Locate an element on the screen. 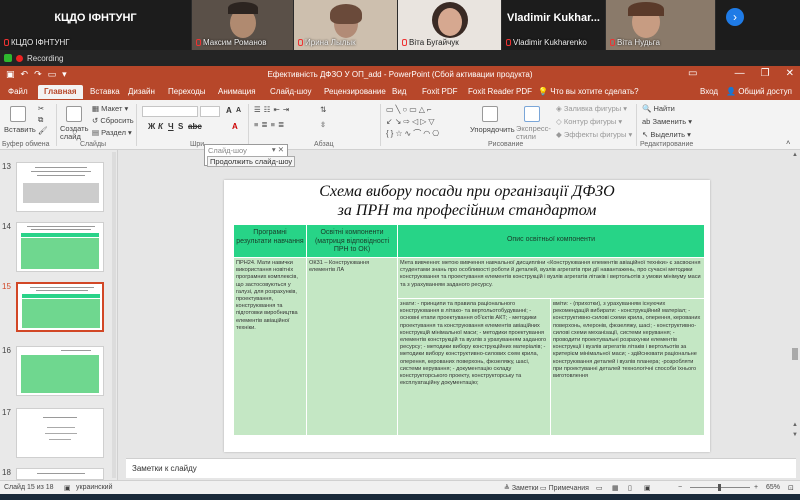 This screenshot has width=800, height=500. maximize-button: ❐ is located at coordinates (765, 73).